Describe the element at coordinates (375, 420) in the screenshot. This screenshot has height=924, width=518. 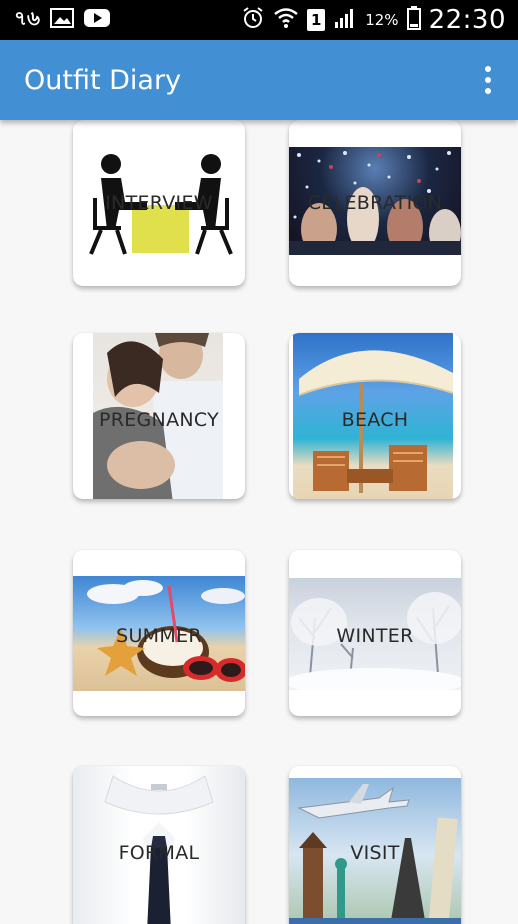
I see `card-label: BEACH` at that location.